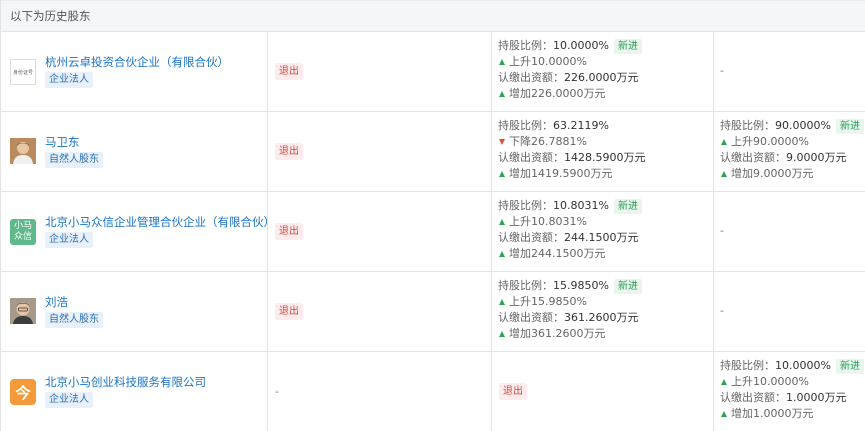 Image resolution: width=865 pixels, height=431 pixels. What do you see at coordinates (160, 222) in the screenshot?
I see `shareholder-name-link: 北京小马众信企业管理合伙企业（有限合伙）` at bounding box center [160, 222].